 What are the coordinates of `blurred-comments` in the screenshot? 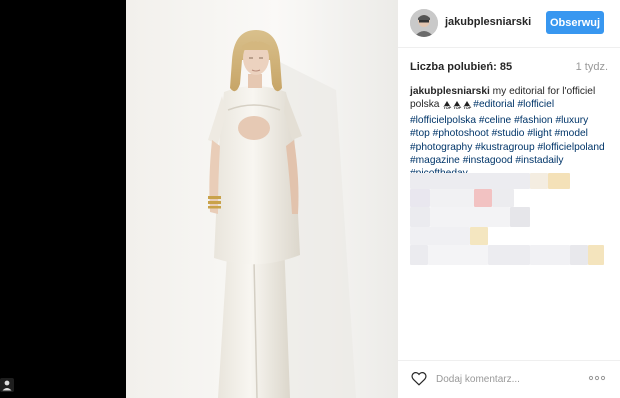 It's located at (507, 219).